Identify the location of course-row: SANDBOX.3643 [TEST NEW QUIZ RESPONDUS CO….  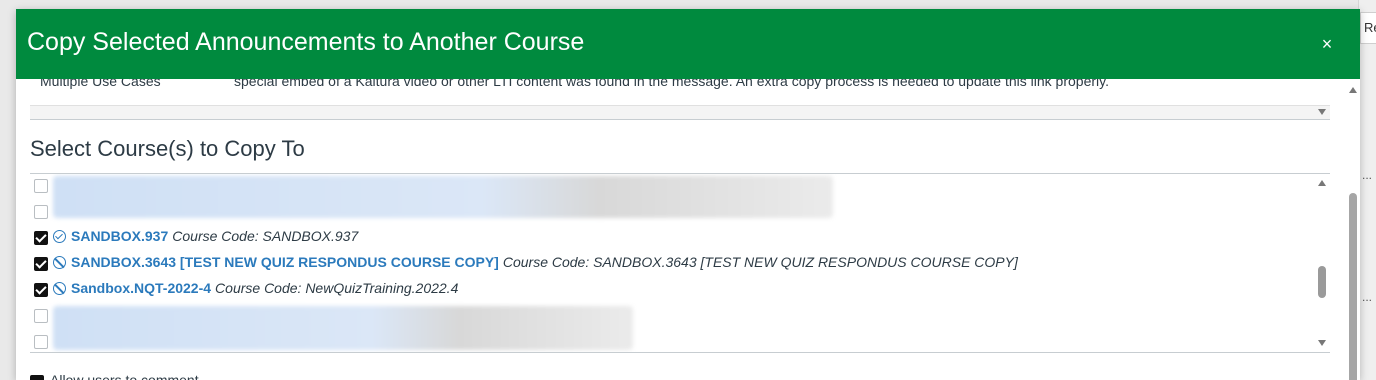
(670, 265).